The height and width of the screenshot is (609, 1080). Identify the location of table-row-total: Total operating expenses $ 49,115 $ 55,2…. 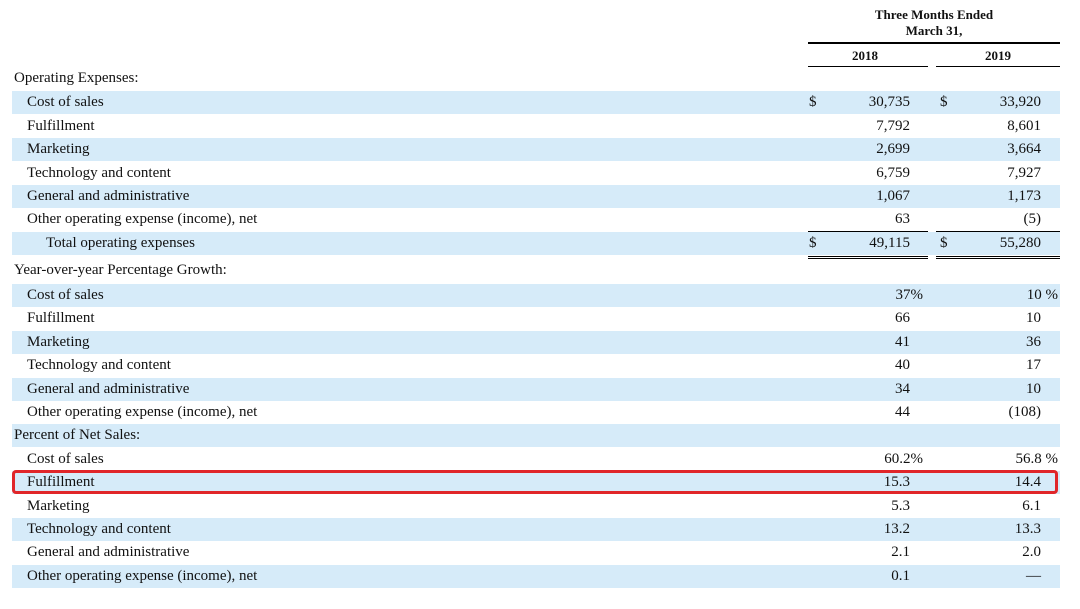
(536, 243).